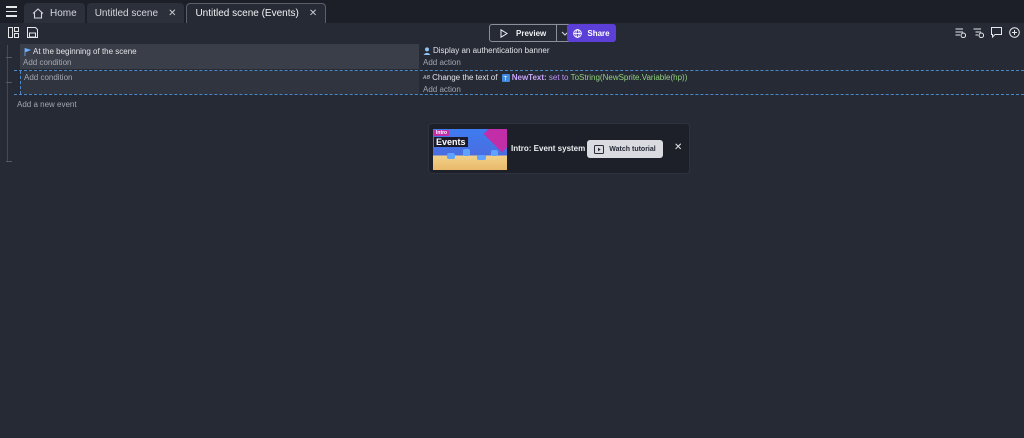 The height and width of the screenshot is (438, 1024). I want to click on flag-icon, so click(27, 51).